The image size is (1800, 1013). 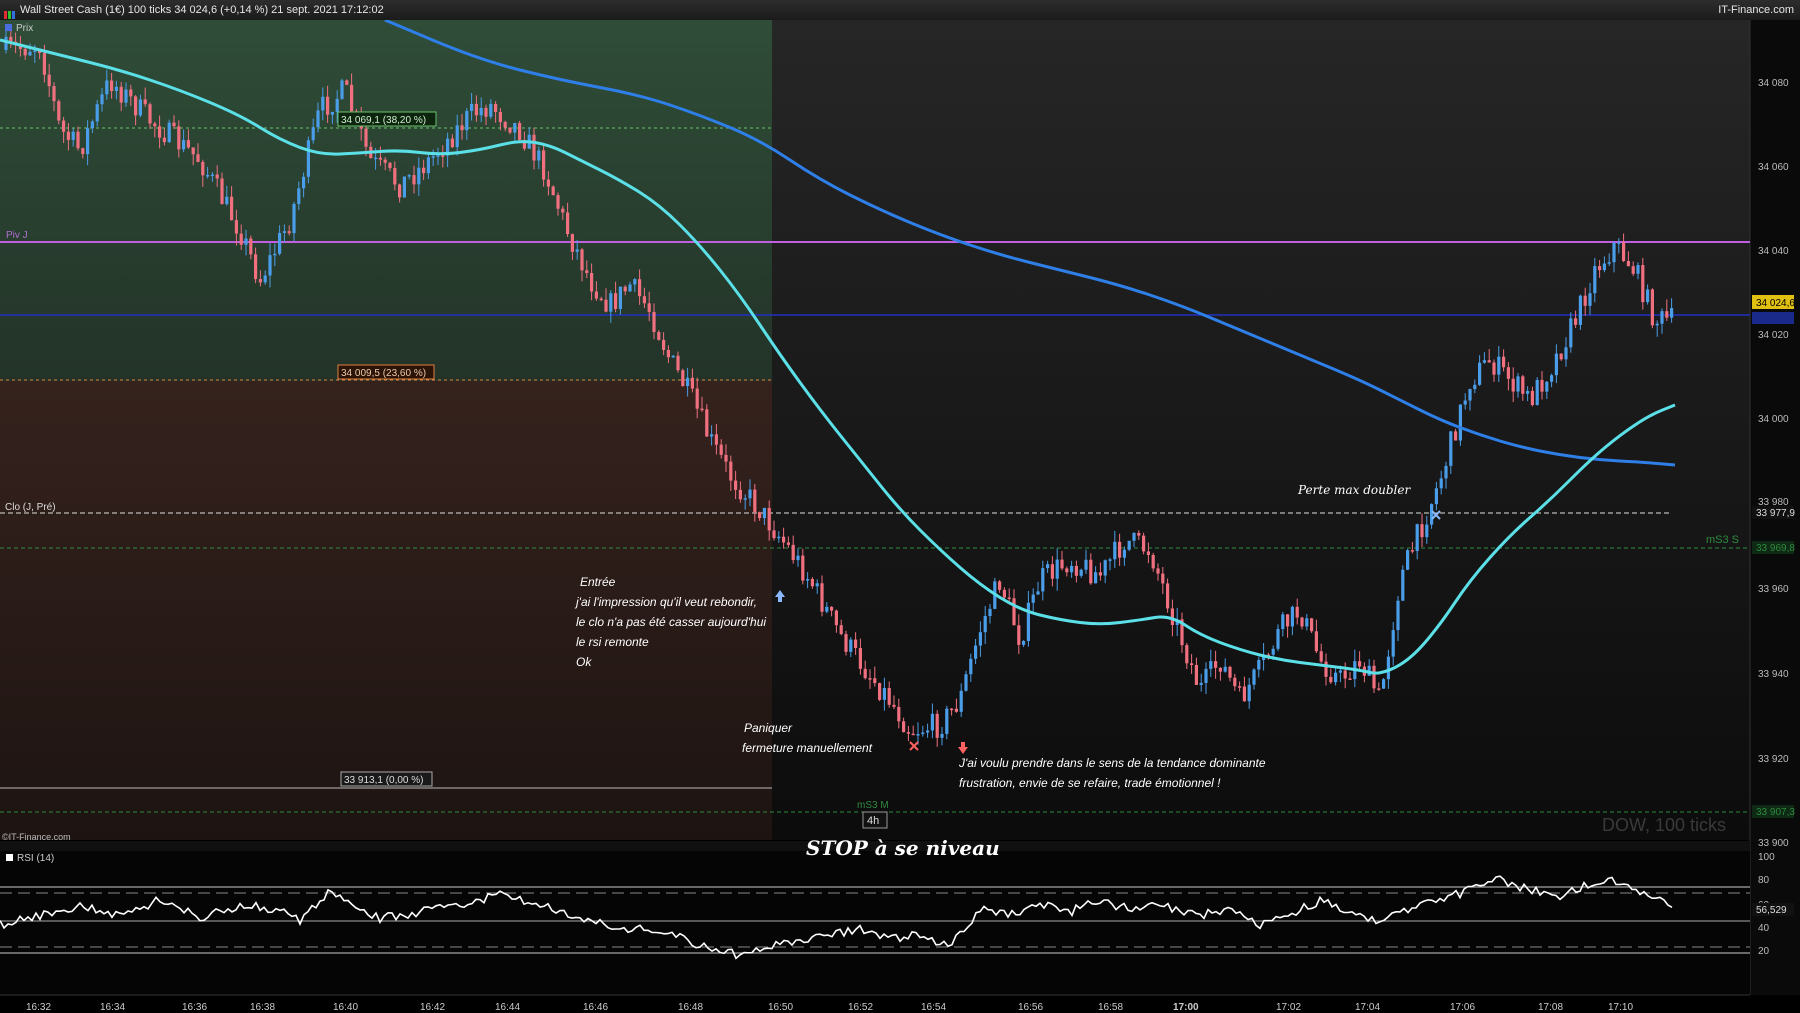 What do you see at coordinates (1773, 843) in the screenshot?
I see `price-tick: 33 900` at bounding box center [1773, 843].